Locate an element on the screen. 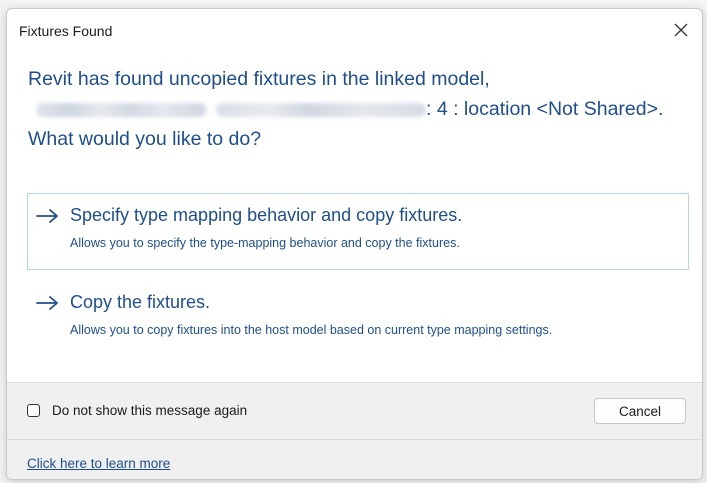 Image resolution: width=707 pixels, height=483 pixels. title-bar: Fixtures Found is located at coordinates (354, 30).